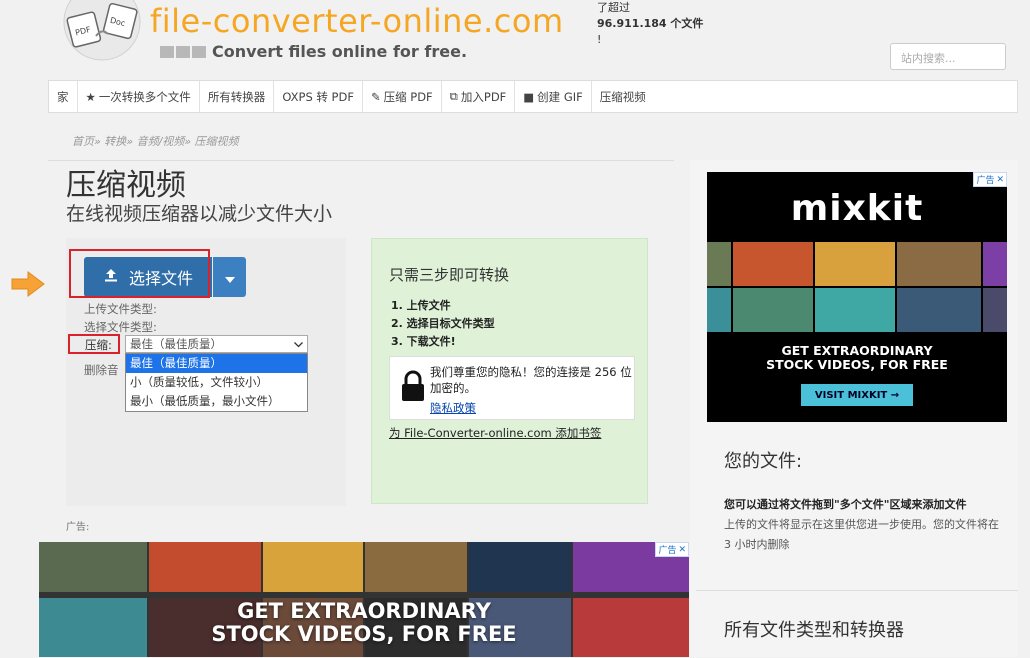 The width and height of the screenshot is (1030, 658). Describe the element at coordinates (183, 51) in the screenshot. I see `tagline-bars-icon` at that location.